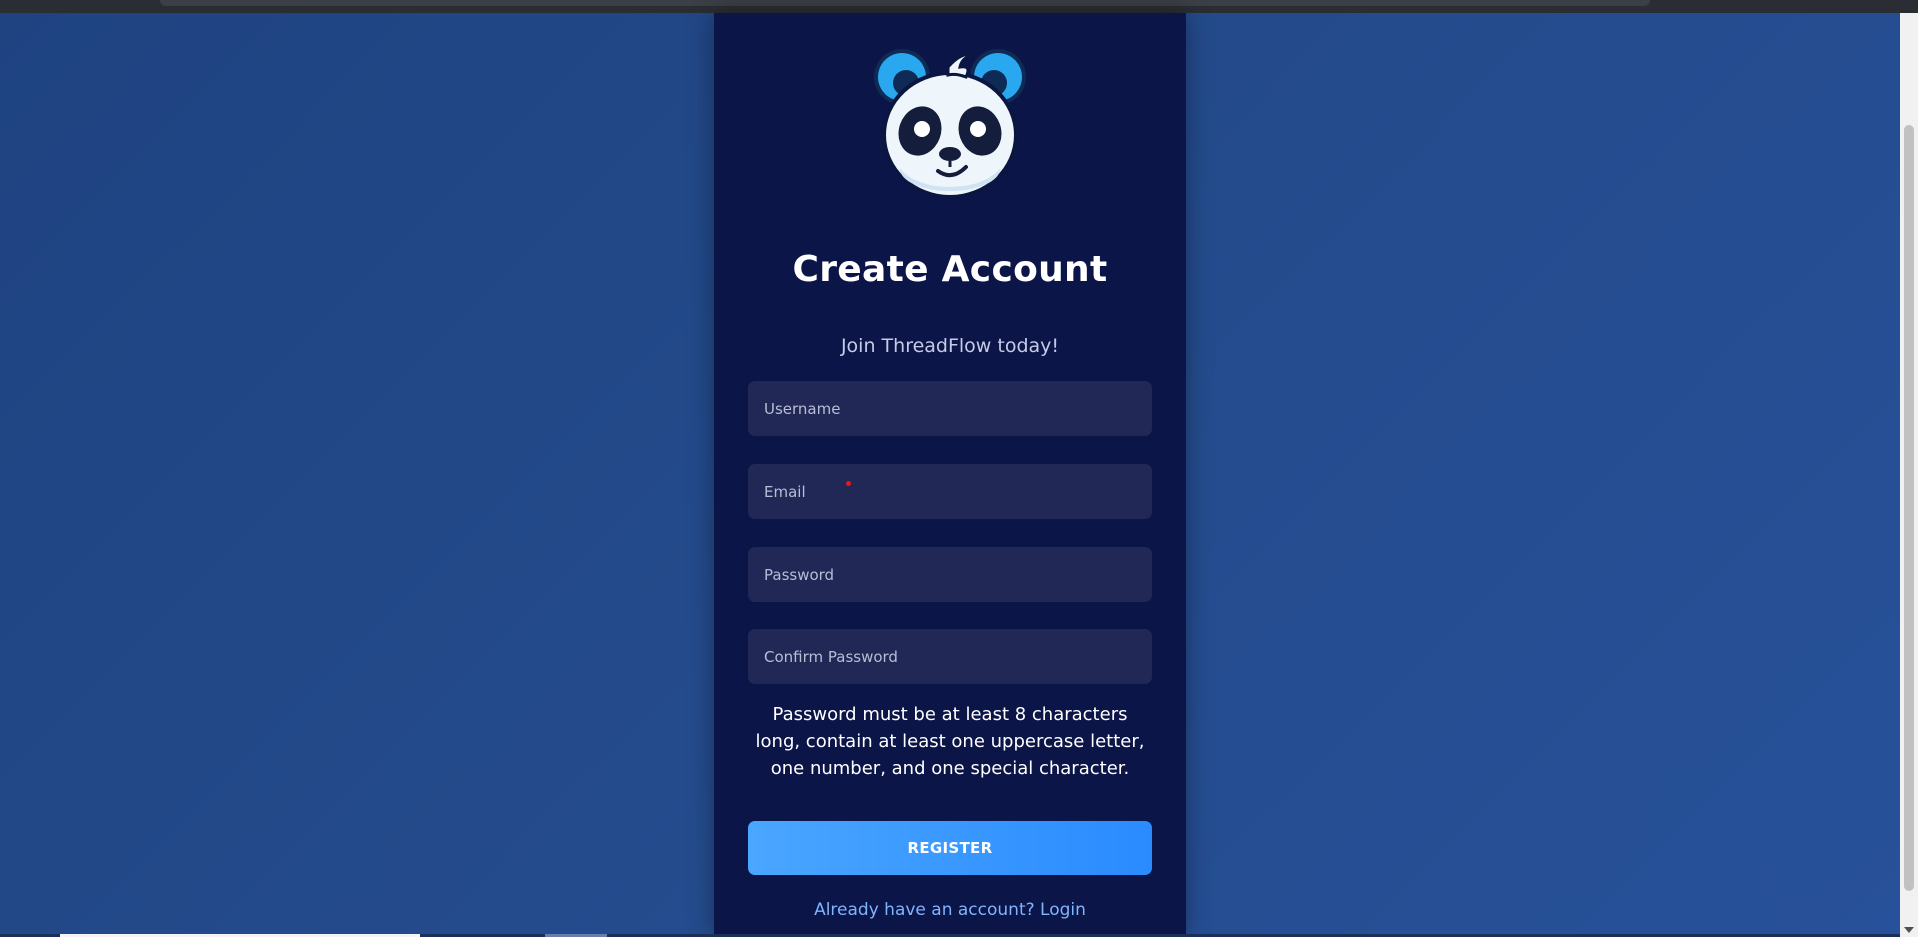 This screenshot has height=937, width=1918. I want to click on scroll-down-icon, so click(1909, 930).